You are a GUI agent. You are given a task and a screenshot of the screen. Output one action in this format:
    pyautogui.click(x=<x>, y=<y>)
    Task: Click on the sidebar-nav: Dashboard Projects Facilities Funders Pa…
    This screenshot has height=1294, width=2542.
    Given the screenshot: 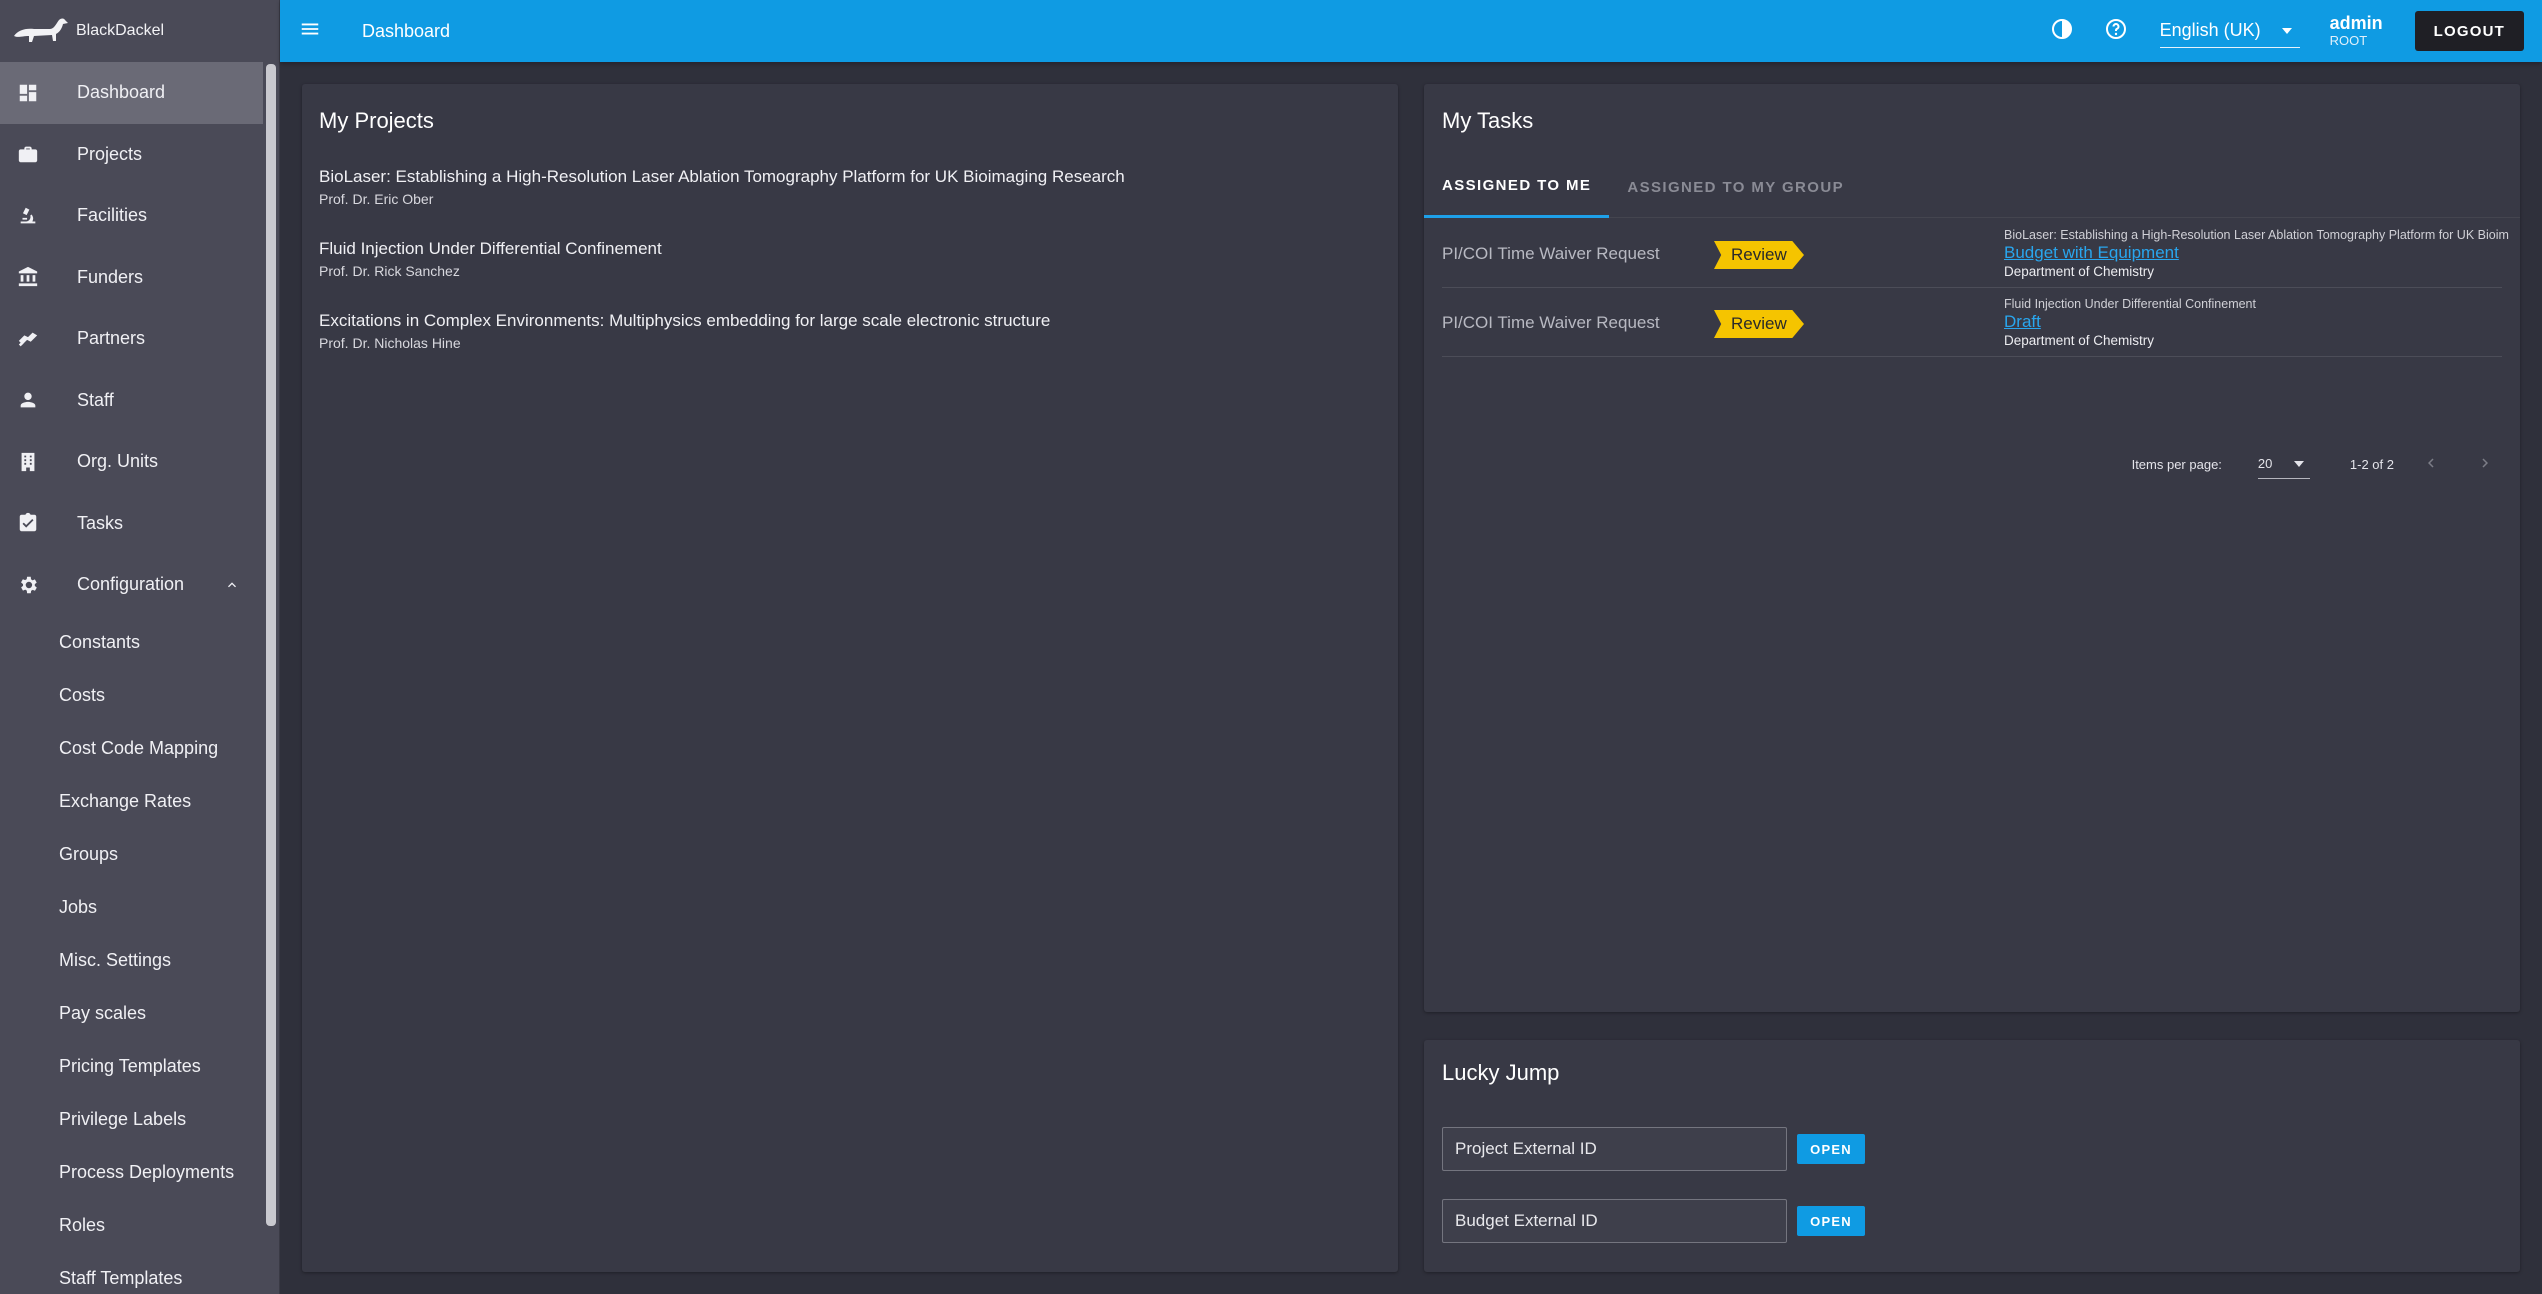 What is the action you would take?
    pyautogui.click(x=132, y=678)
    